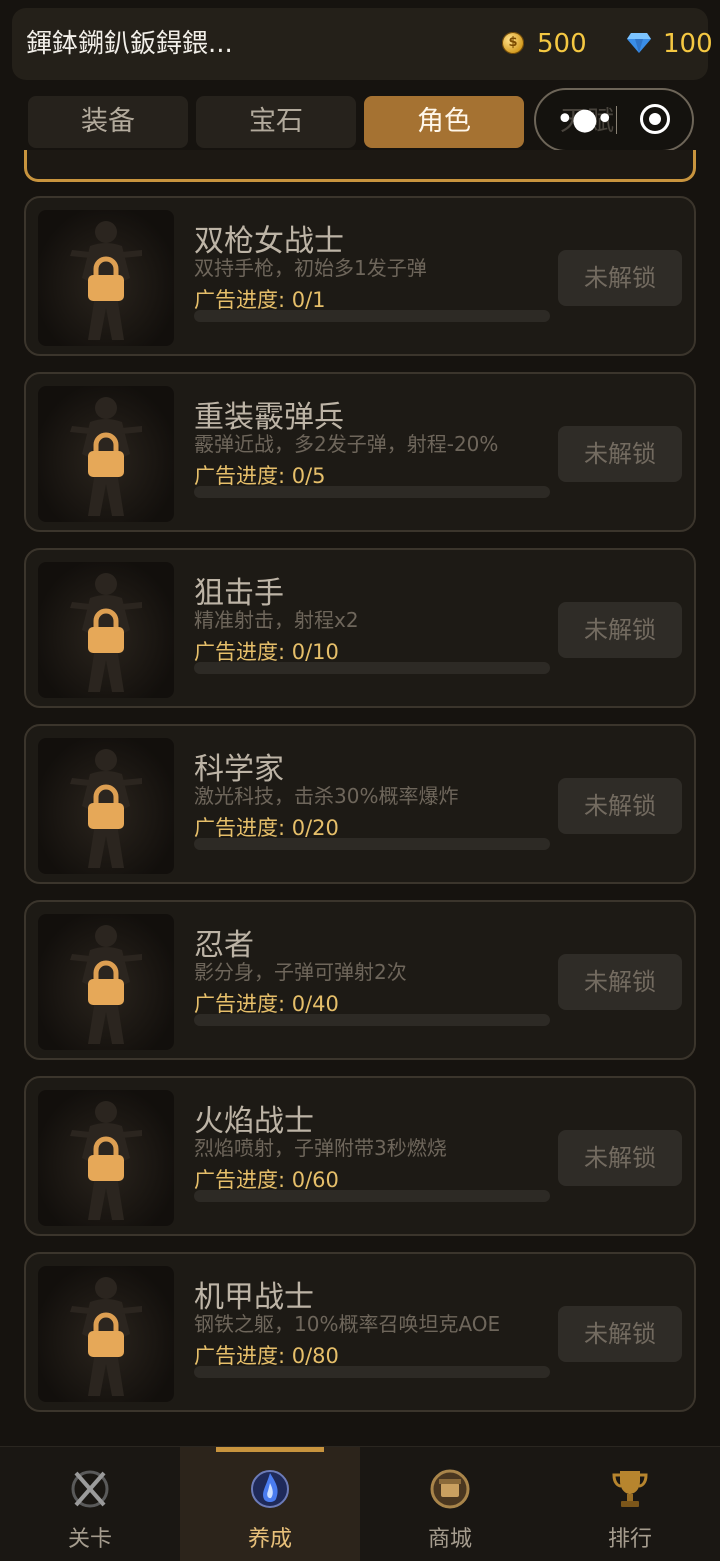 The height and width of the screenshot is (1561, 720). I want to click on nav-label: 关卡, so click(89, 1539).